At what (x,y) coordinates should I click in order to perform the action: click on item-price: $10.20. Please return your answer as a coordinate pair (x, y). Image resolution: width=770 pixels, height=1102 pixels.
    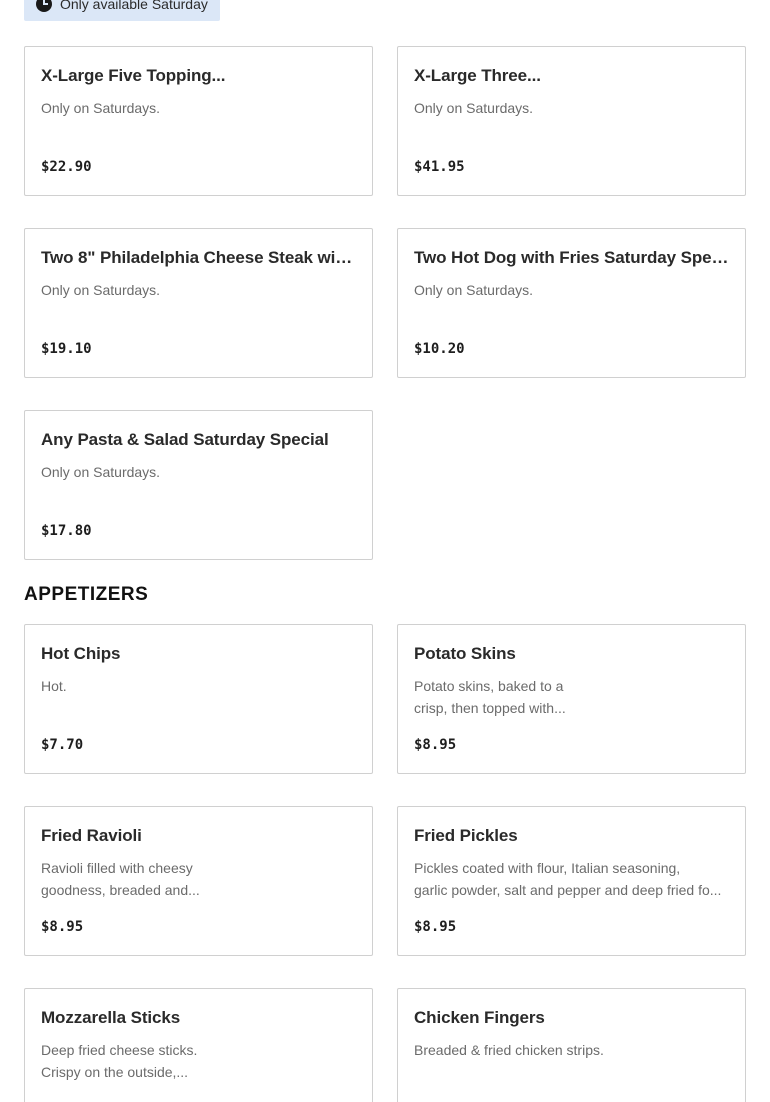
    Looking at the image, I should click on (439, 349).